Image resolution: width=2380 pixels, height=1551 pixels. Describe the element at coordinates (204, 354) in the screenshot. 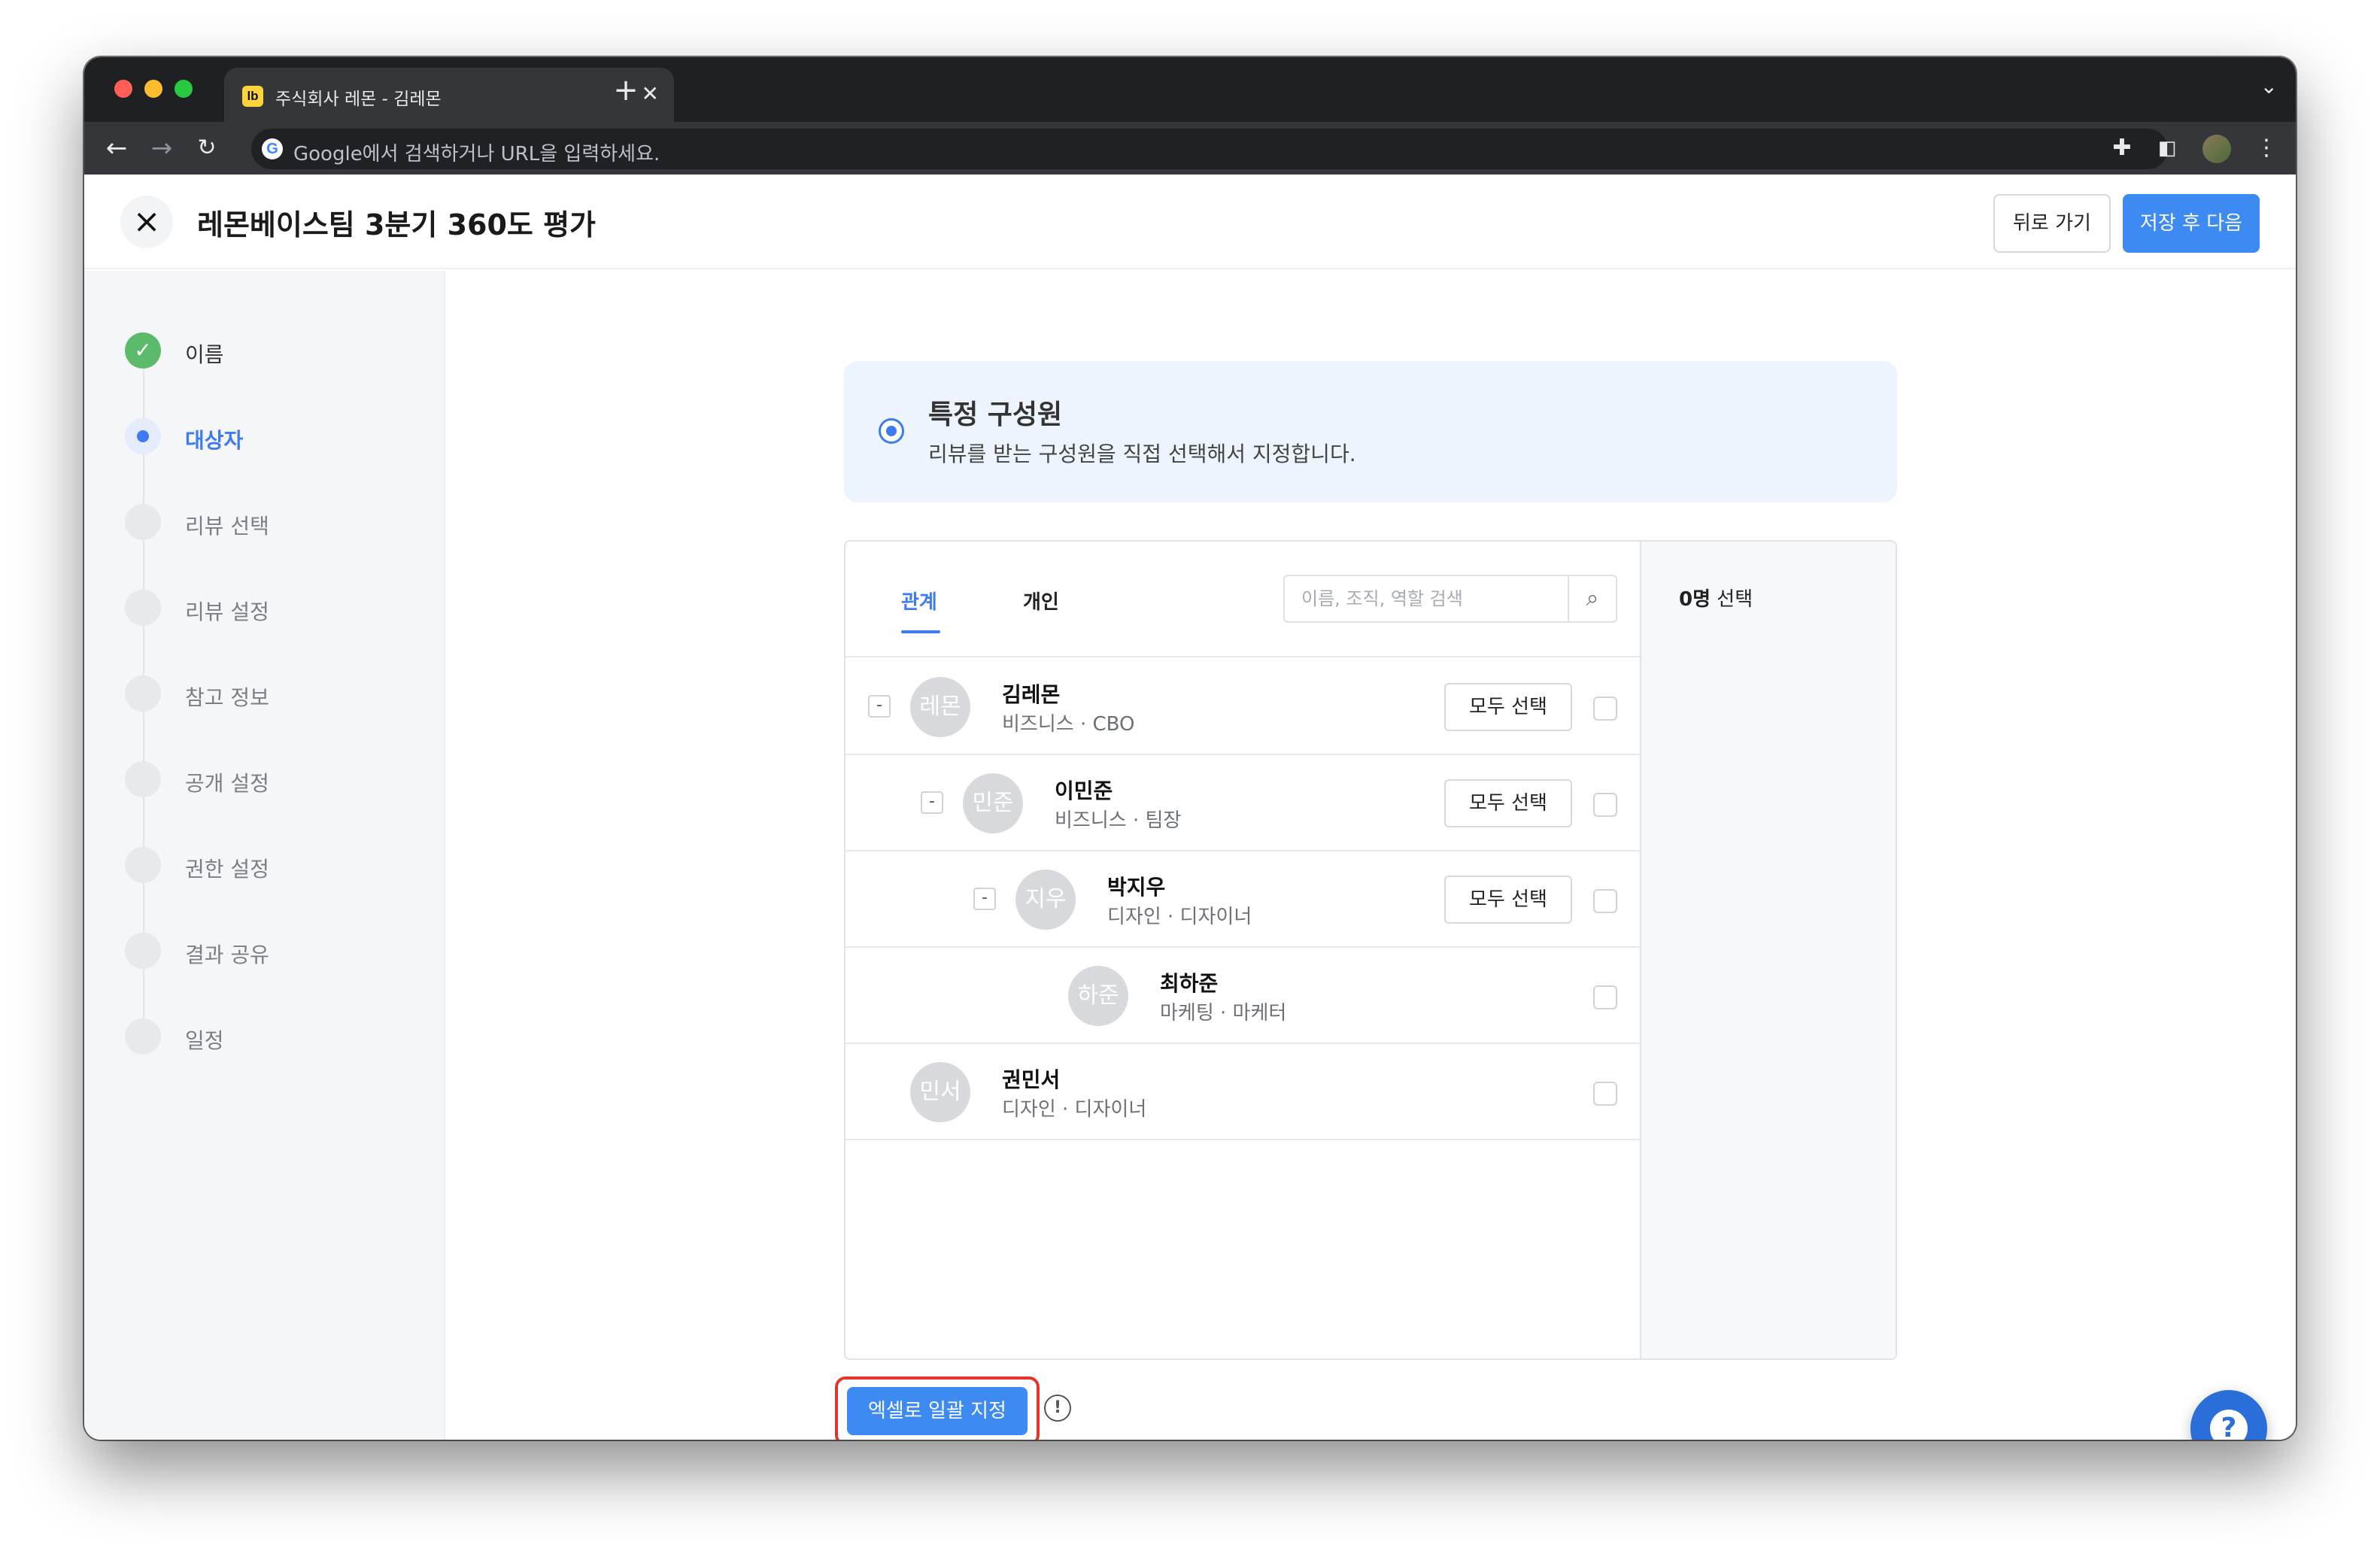

I see `step-label: 이름` at that location.